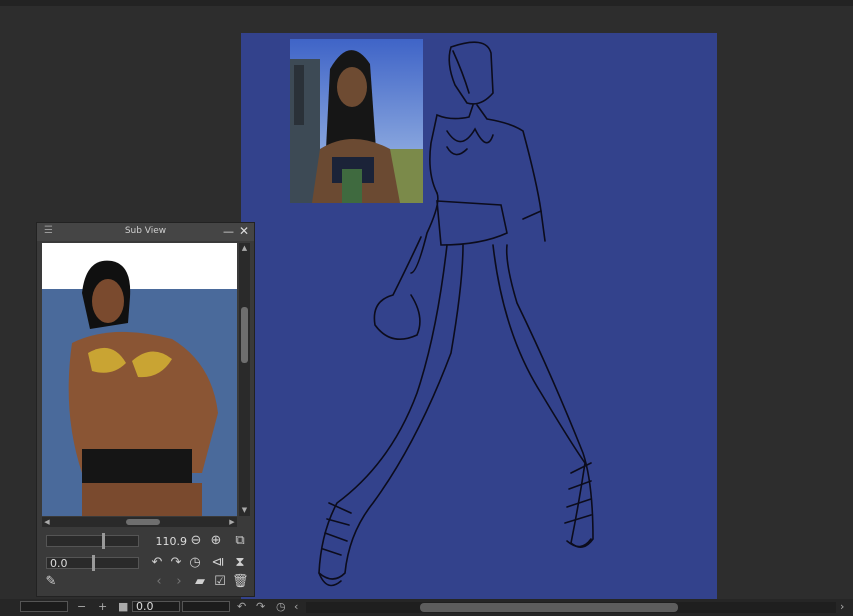  Describe the element at coordinates (240, 582) in the screenshot. I see `delete-image-icon: 🗑` at that location.